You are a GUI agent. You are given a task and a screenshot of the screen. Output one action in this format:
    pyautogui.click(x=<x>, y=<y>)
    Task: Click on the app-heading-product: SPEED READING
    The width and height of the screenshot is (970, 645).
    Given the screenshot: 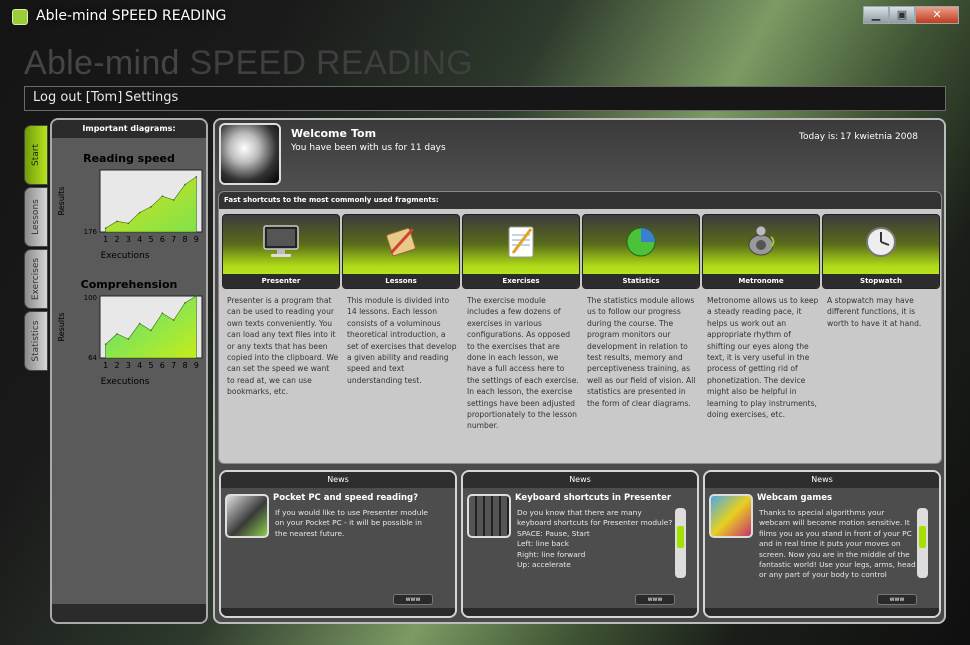 What is the action you would take?
    pyautogui.click(x=331, y=63)
    